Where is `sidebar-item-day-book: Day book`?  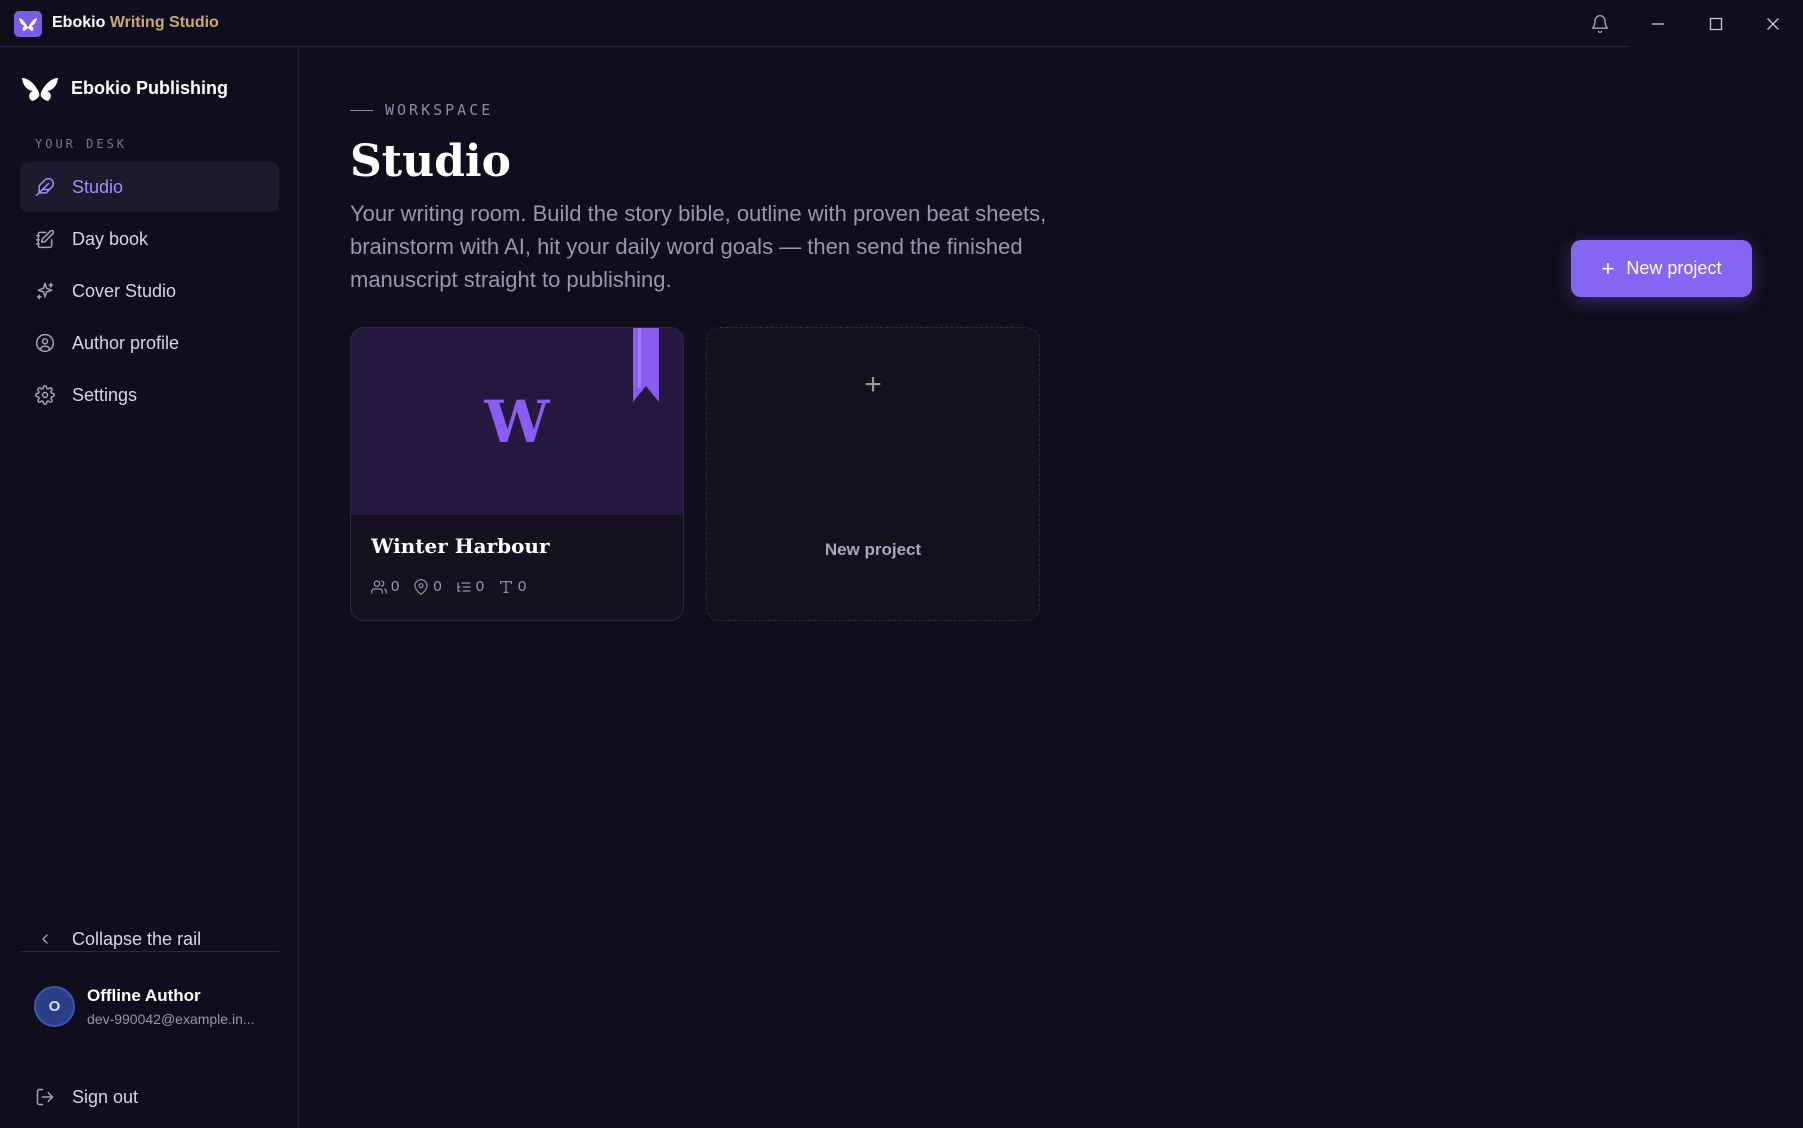
sidebar-item-day-book: Day book is located at coordinates (149, 239).